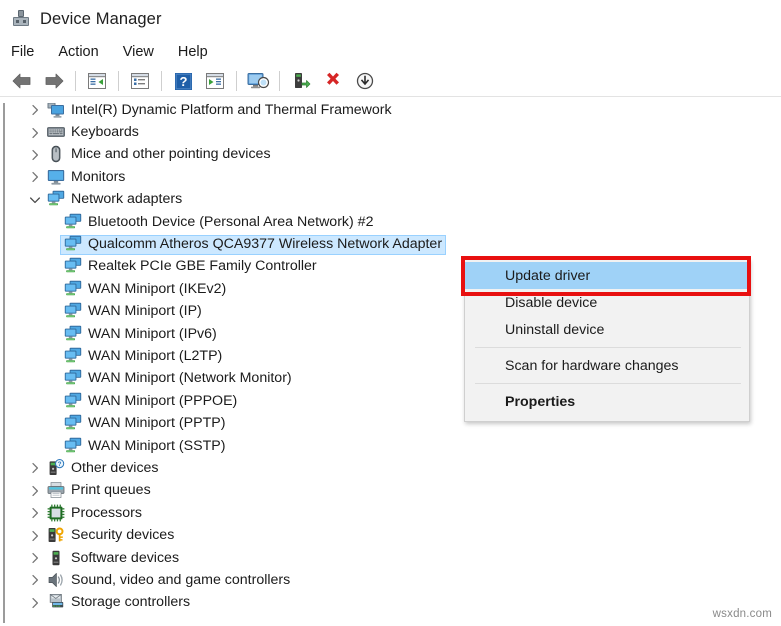  What do you see at coordinates (163, 400) in the screenshot?
I see `tree-item-label: WAN Miniport (PPPOE)` at bounding box center [163, 400].